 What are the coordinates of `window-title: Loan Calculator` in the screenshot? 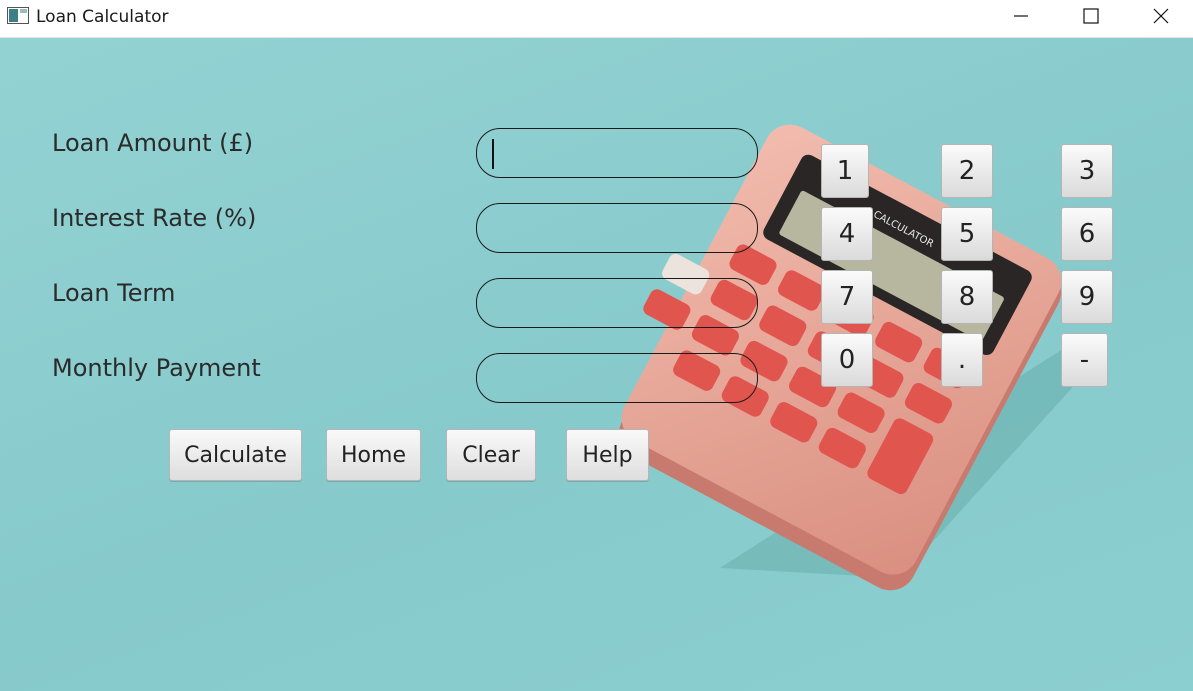 It's located at (102, 17).